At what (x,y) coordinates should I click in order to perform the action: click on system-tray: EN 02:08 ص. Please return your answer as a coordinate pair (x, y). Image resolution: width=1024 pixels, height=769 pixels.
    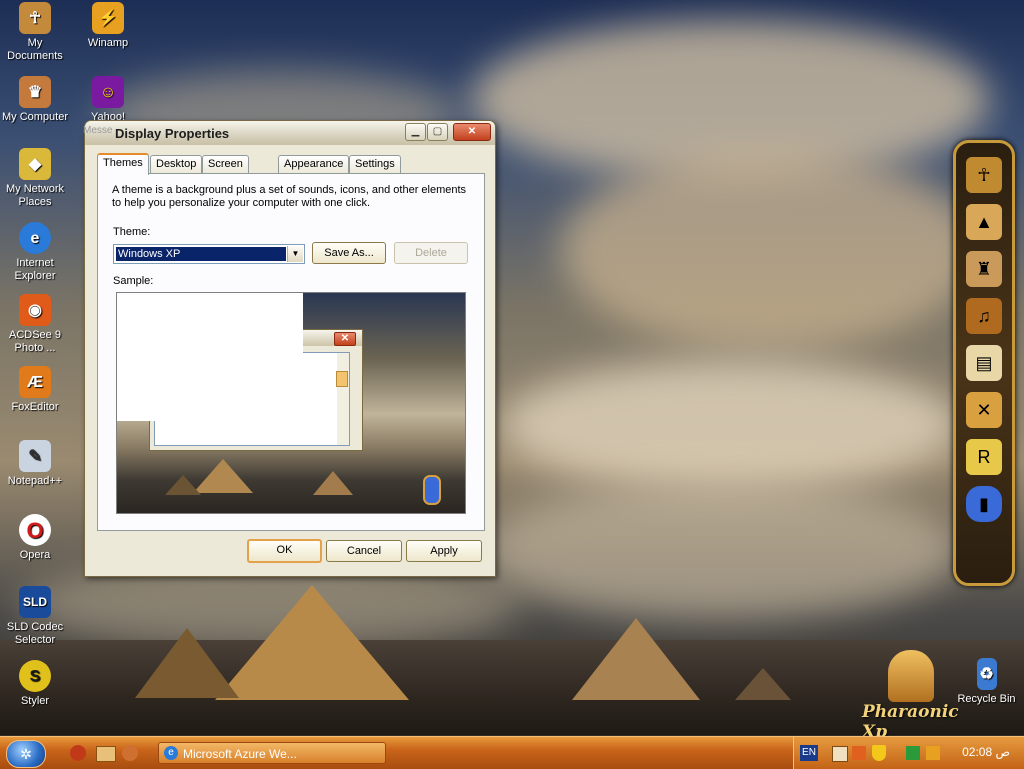
    Looking at the image, I should click on (908, 753).